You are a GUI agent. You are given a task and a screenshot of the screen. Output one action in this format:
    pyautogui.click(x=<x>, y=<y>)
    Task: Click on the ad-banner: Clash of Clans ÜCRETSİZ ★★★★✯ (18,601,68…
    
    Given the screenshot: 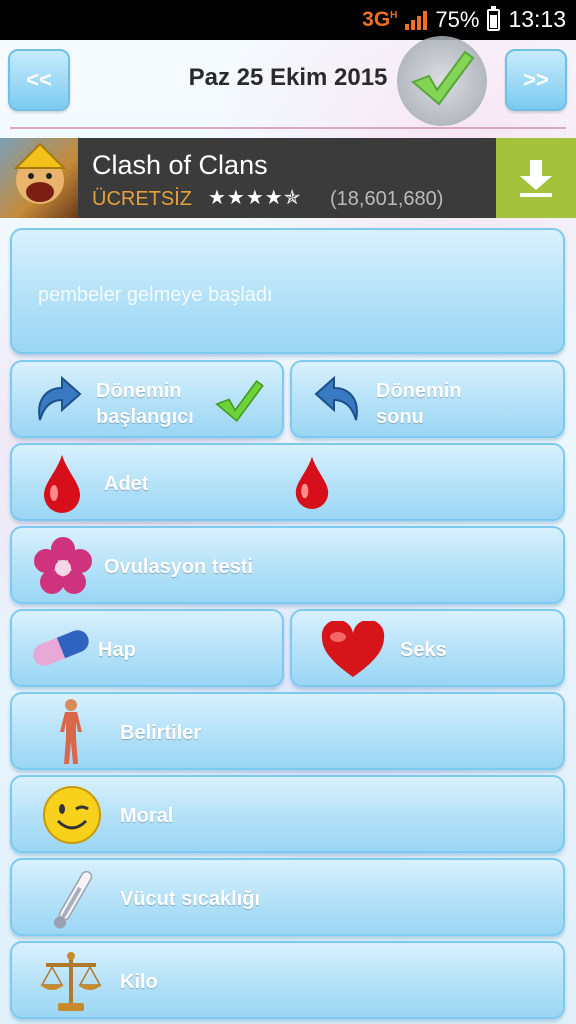 What is the action you would take?
    pyautogui.click(x=288, y=178)
    